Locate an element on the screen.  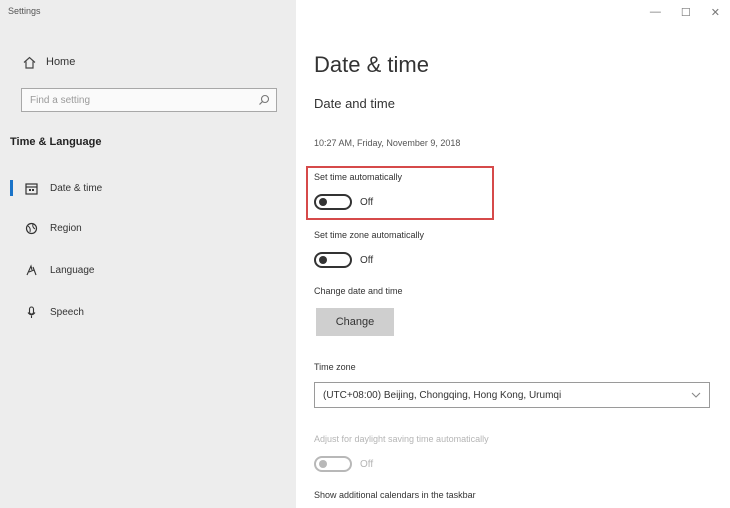
sidebar-item-label: Region is located at coordinates (66, 228).